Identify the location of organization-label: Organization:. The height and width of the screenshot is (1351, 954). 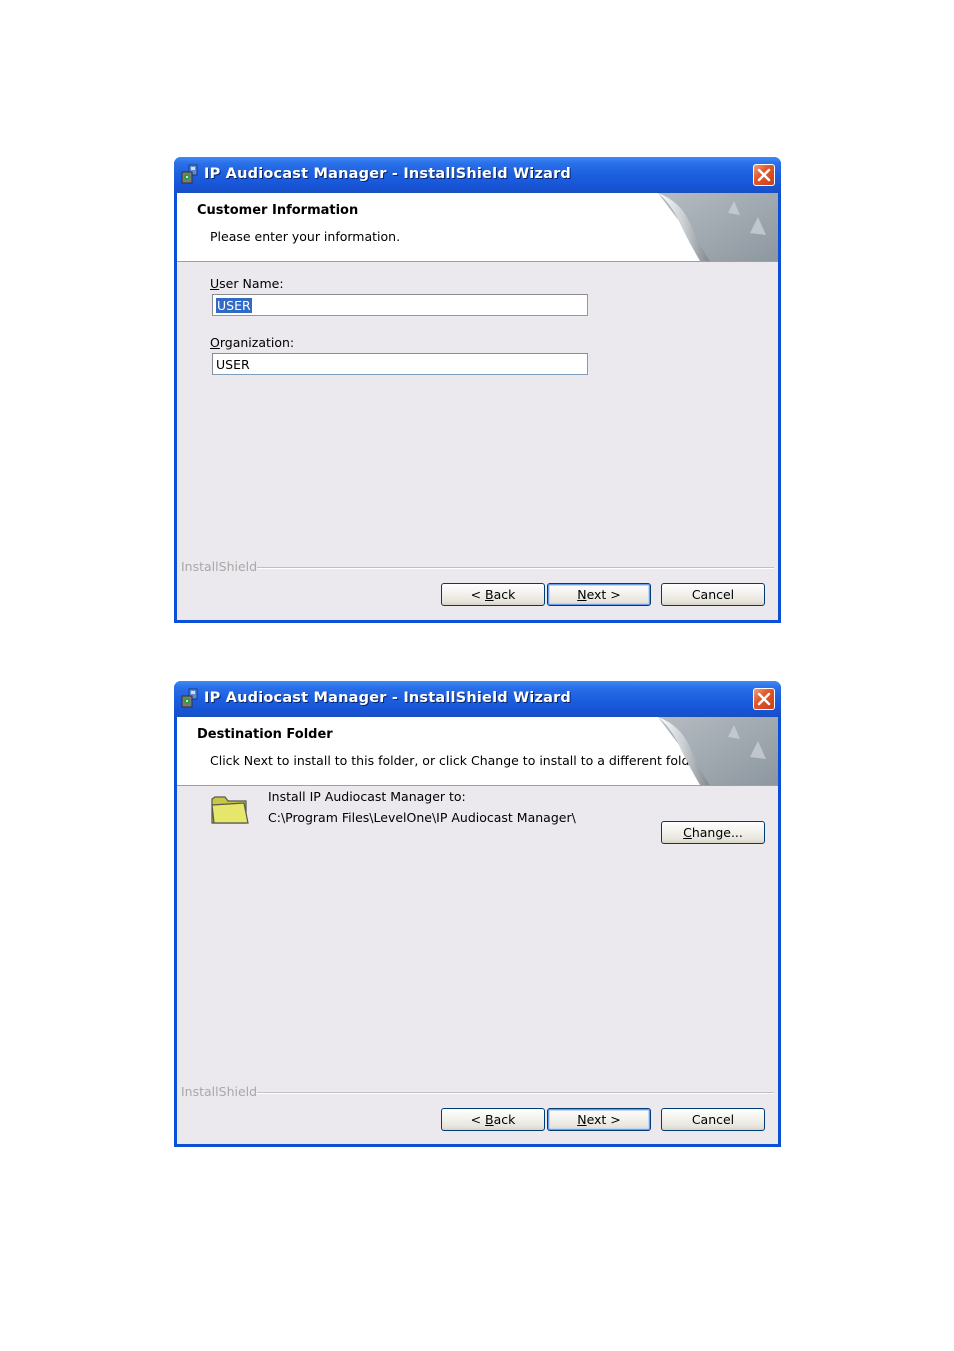
(252, 342).